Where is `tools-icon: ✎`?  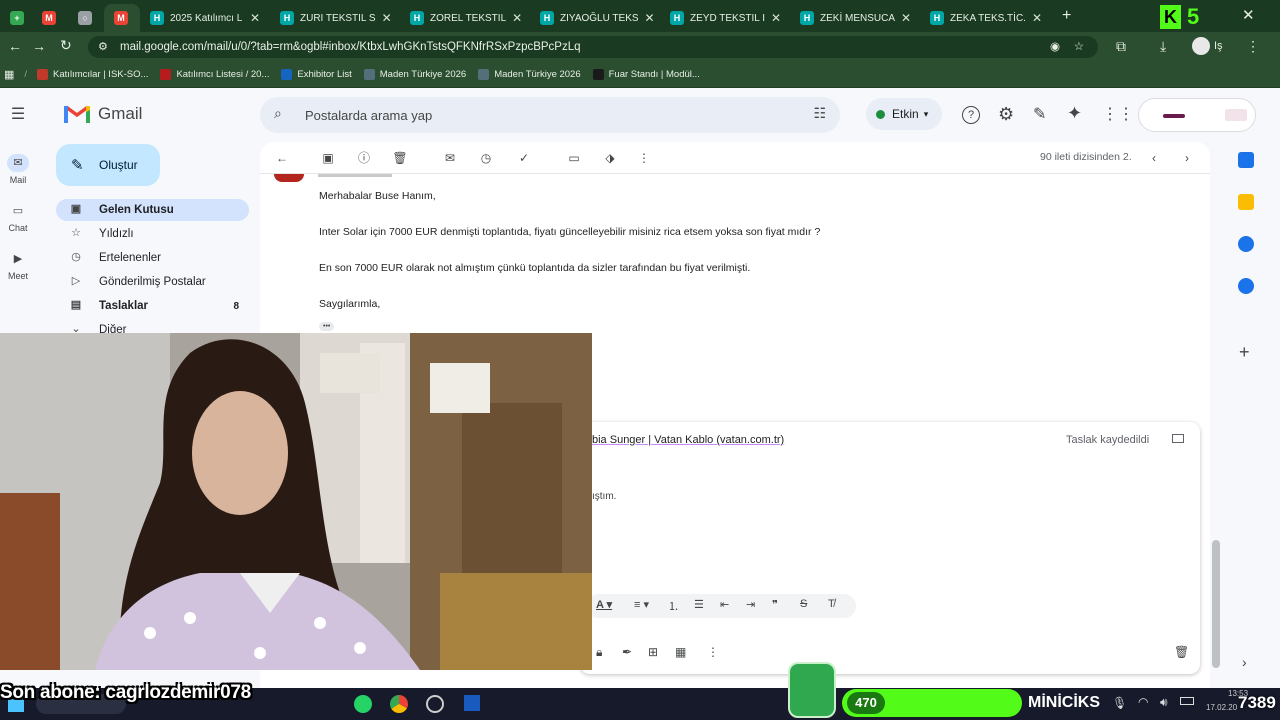
tools-icon: ✎ is located at coordinates (1039, 114).